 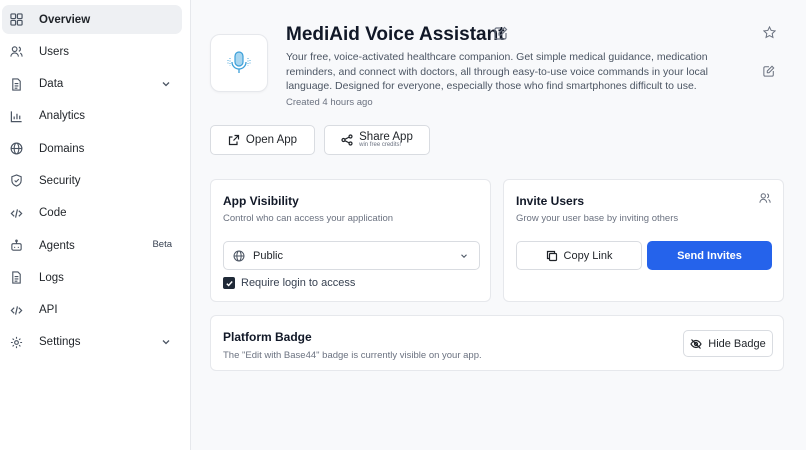 What do you see at coordinates (298, 283) in the screenshot?
I see `require-login-label: Require login to access` at bounding box center [298, 283].